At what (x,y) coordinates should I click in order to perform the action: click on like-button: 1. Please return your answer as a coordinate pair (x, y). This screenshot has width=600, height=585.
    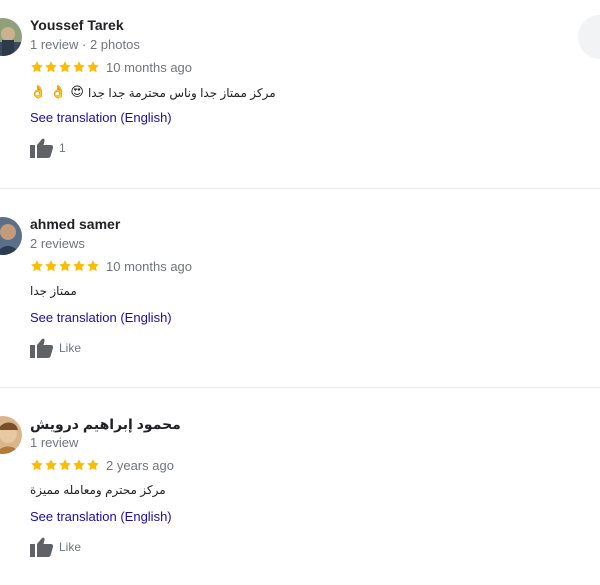
    Looking at the image, I should click on (48, 148).